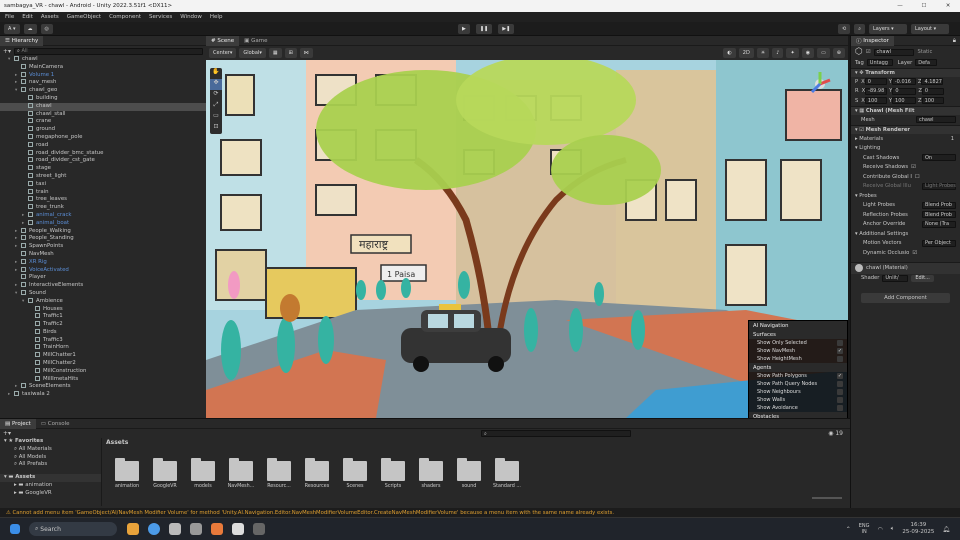  Describe the element at coordinates (103, 254) in the screenshot. I see `hierarchy-item: NavMesh` at that location.